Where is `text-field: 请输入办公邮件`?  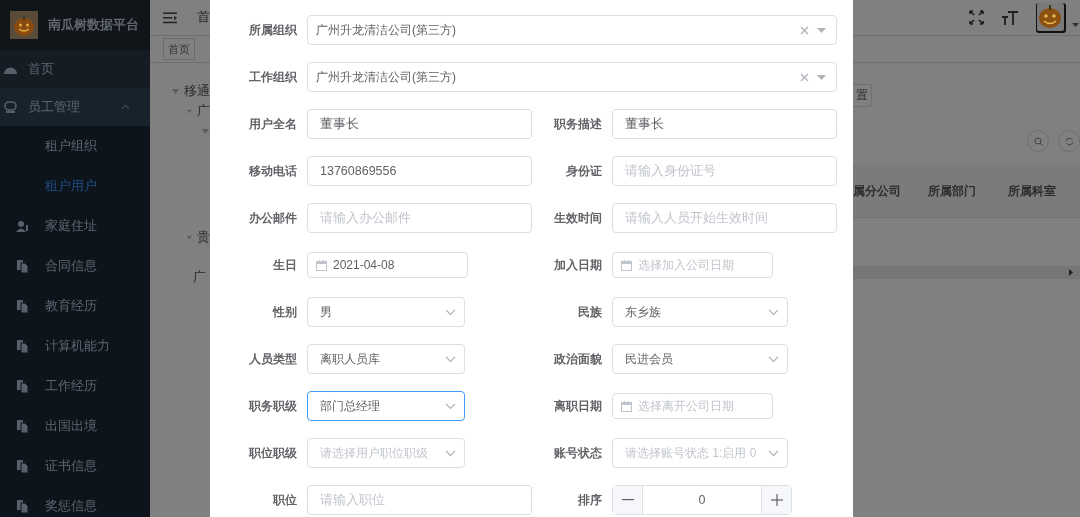
text-field: 请输入办公邮件 is located at coordinates (419, 218).